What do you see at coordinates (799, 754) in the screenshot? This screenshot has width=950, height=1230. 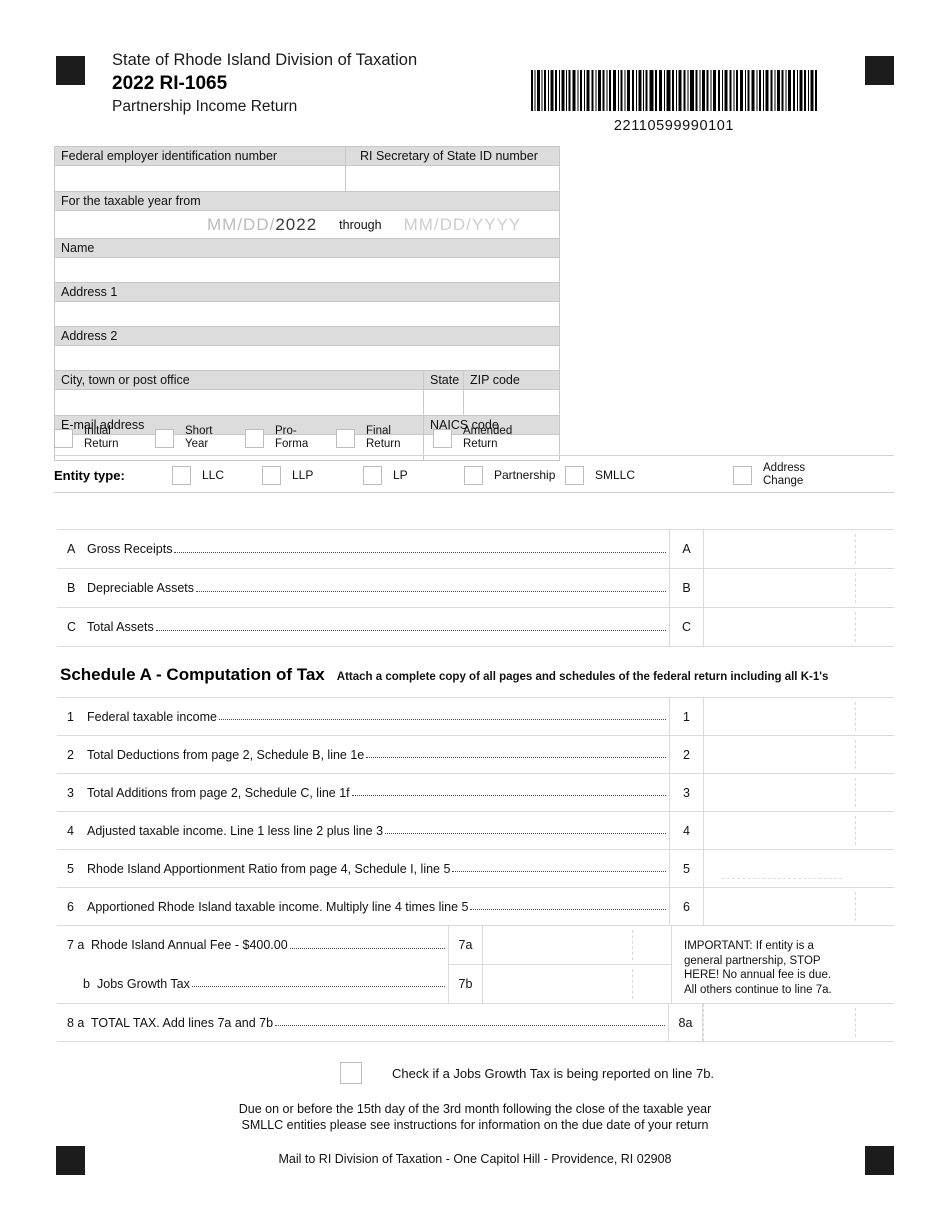 I see `line-2-value-field` at bounding box center [799, 754].